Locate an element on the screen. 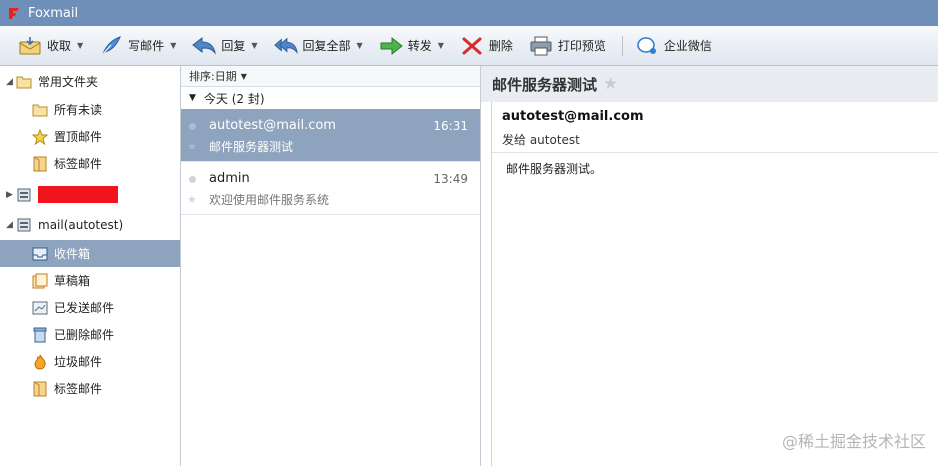 The image size is (938, 466). account-mail-autotest: ◢ mail(autotest) is located at coordinates (90, 224).